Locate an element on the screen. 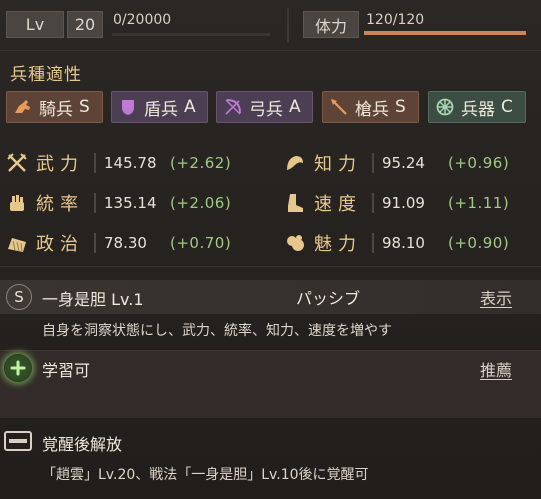  stat-charisma: 魅力 98.10 (+0.90) is located at coordinates (395, 243).